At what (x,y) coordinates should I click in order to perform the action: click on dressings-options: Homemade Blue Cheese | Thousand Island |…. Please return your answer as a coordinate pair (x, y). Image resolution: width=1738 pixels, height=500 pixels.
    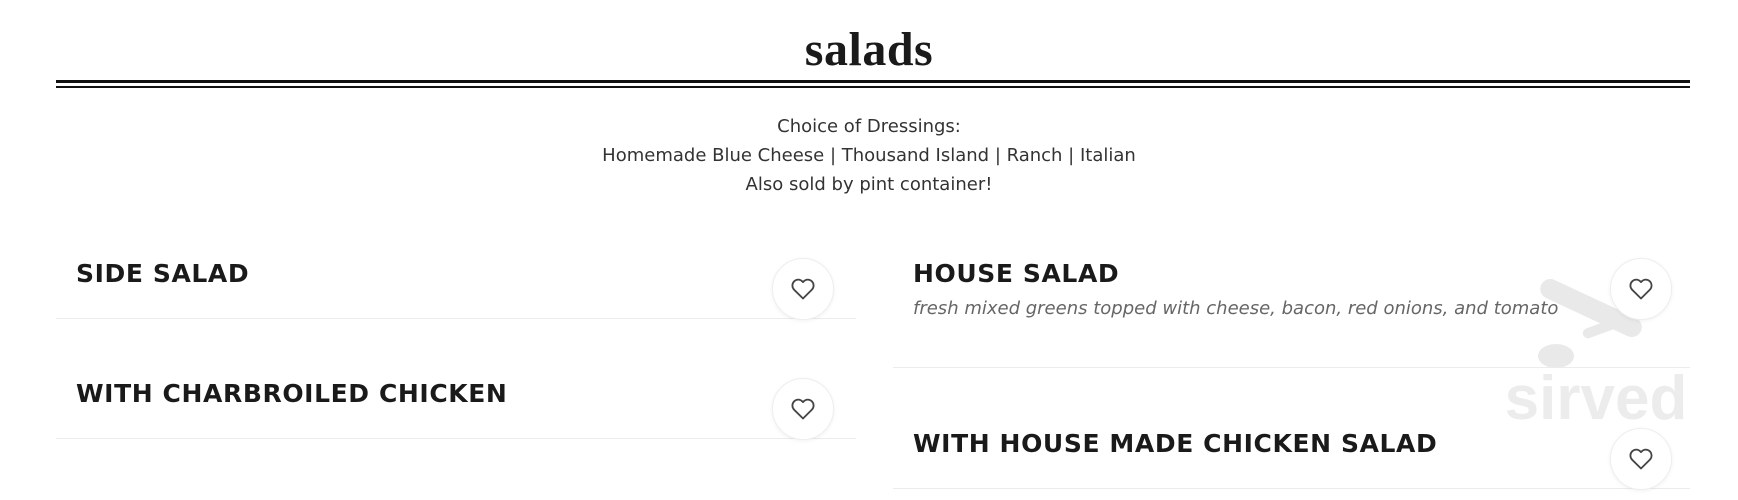
    Looking at the image, I should click on (869, 155).